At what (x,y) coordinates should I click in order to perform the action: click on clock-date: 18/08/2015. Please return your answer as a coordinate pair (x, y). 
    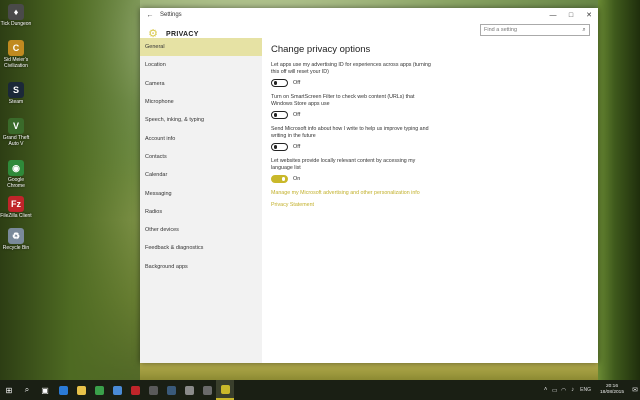
    Looking at the image, I should click on (611, 392).